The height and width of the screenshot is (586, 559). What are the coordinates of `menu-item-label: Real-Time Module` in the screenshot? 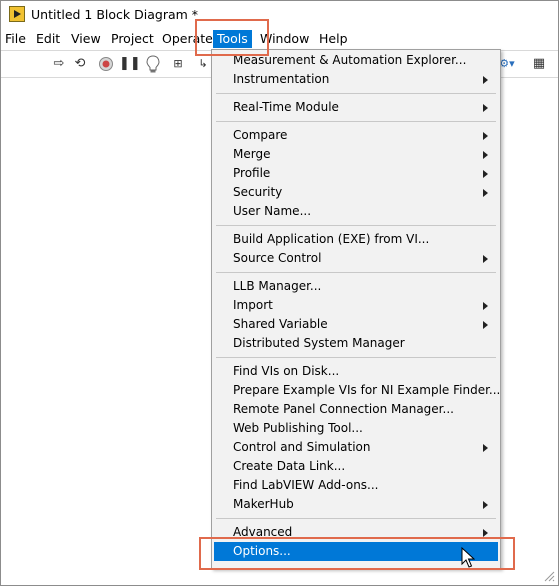 It's located at (286, 107).